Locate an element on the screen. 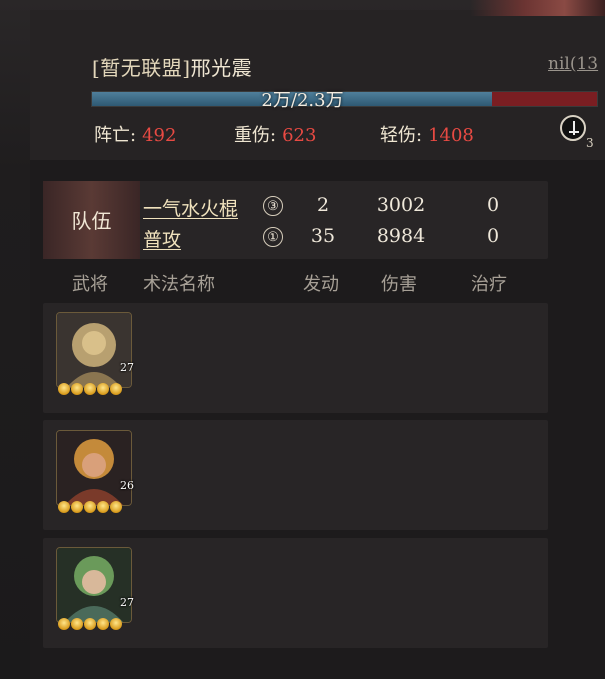  skill-level-badge: ③ is located at coordinates (273, 206).